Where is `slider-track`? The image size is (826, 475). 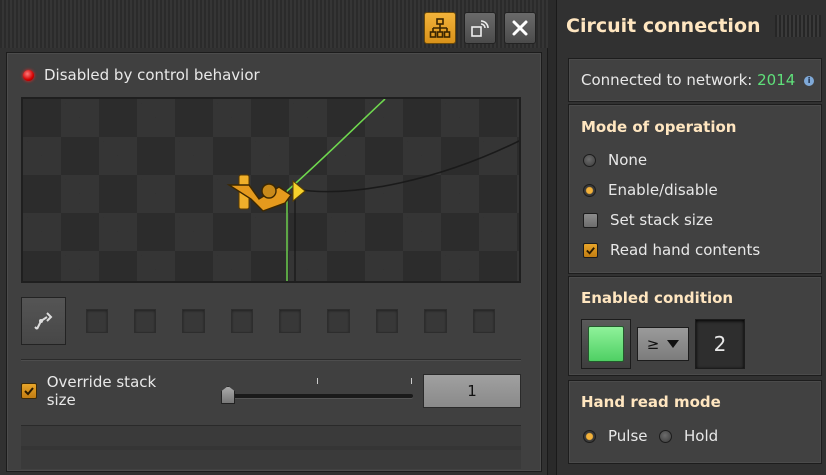 slider-track is located at coordinates (317, 396).